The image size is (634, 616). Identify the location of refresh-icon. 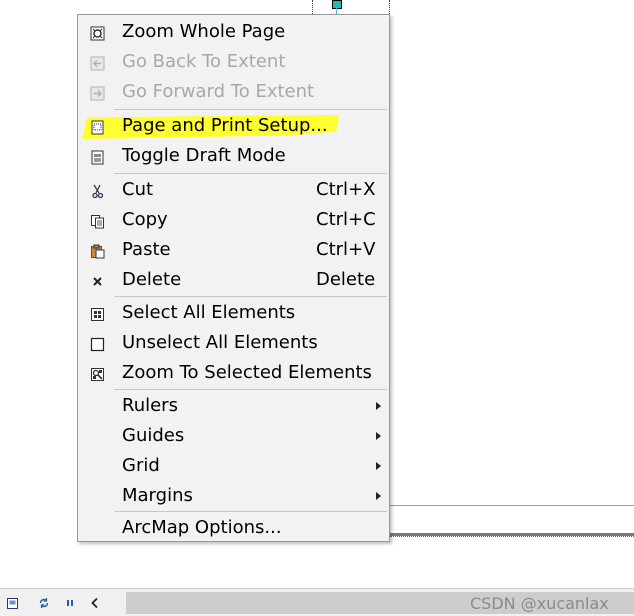
(44, 603).